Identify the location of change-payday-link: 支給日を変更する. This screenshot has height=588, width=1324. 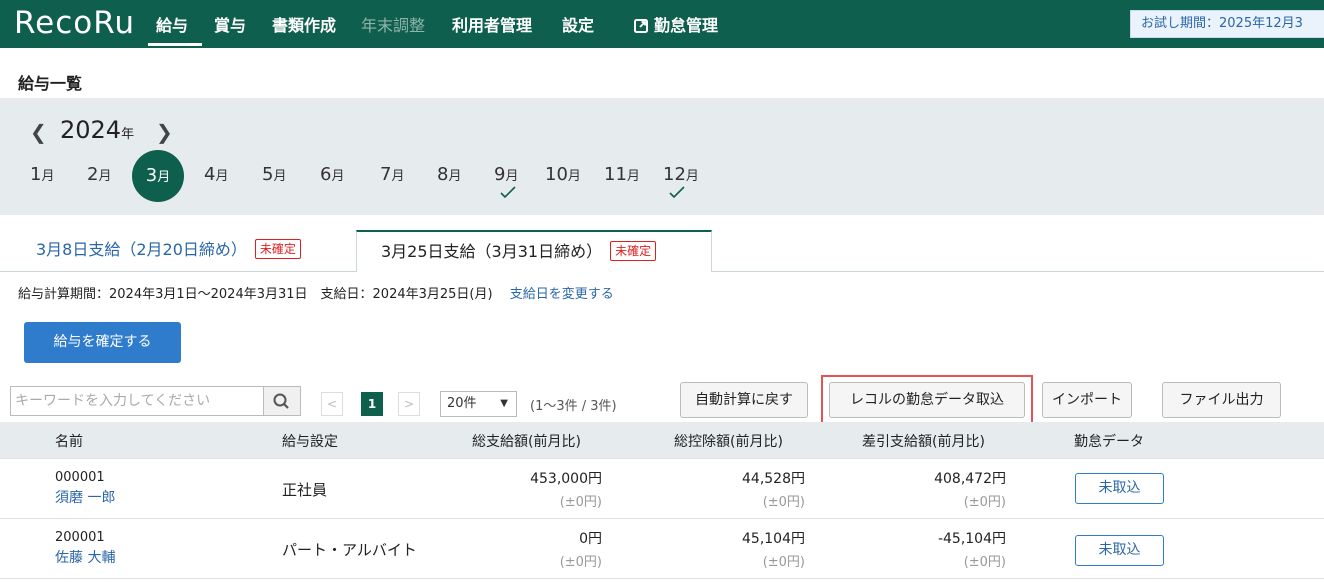
(562, 294).